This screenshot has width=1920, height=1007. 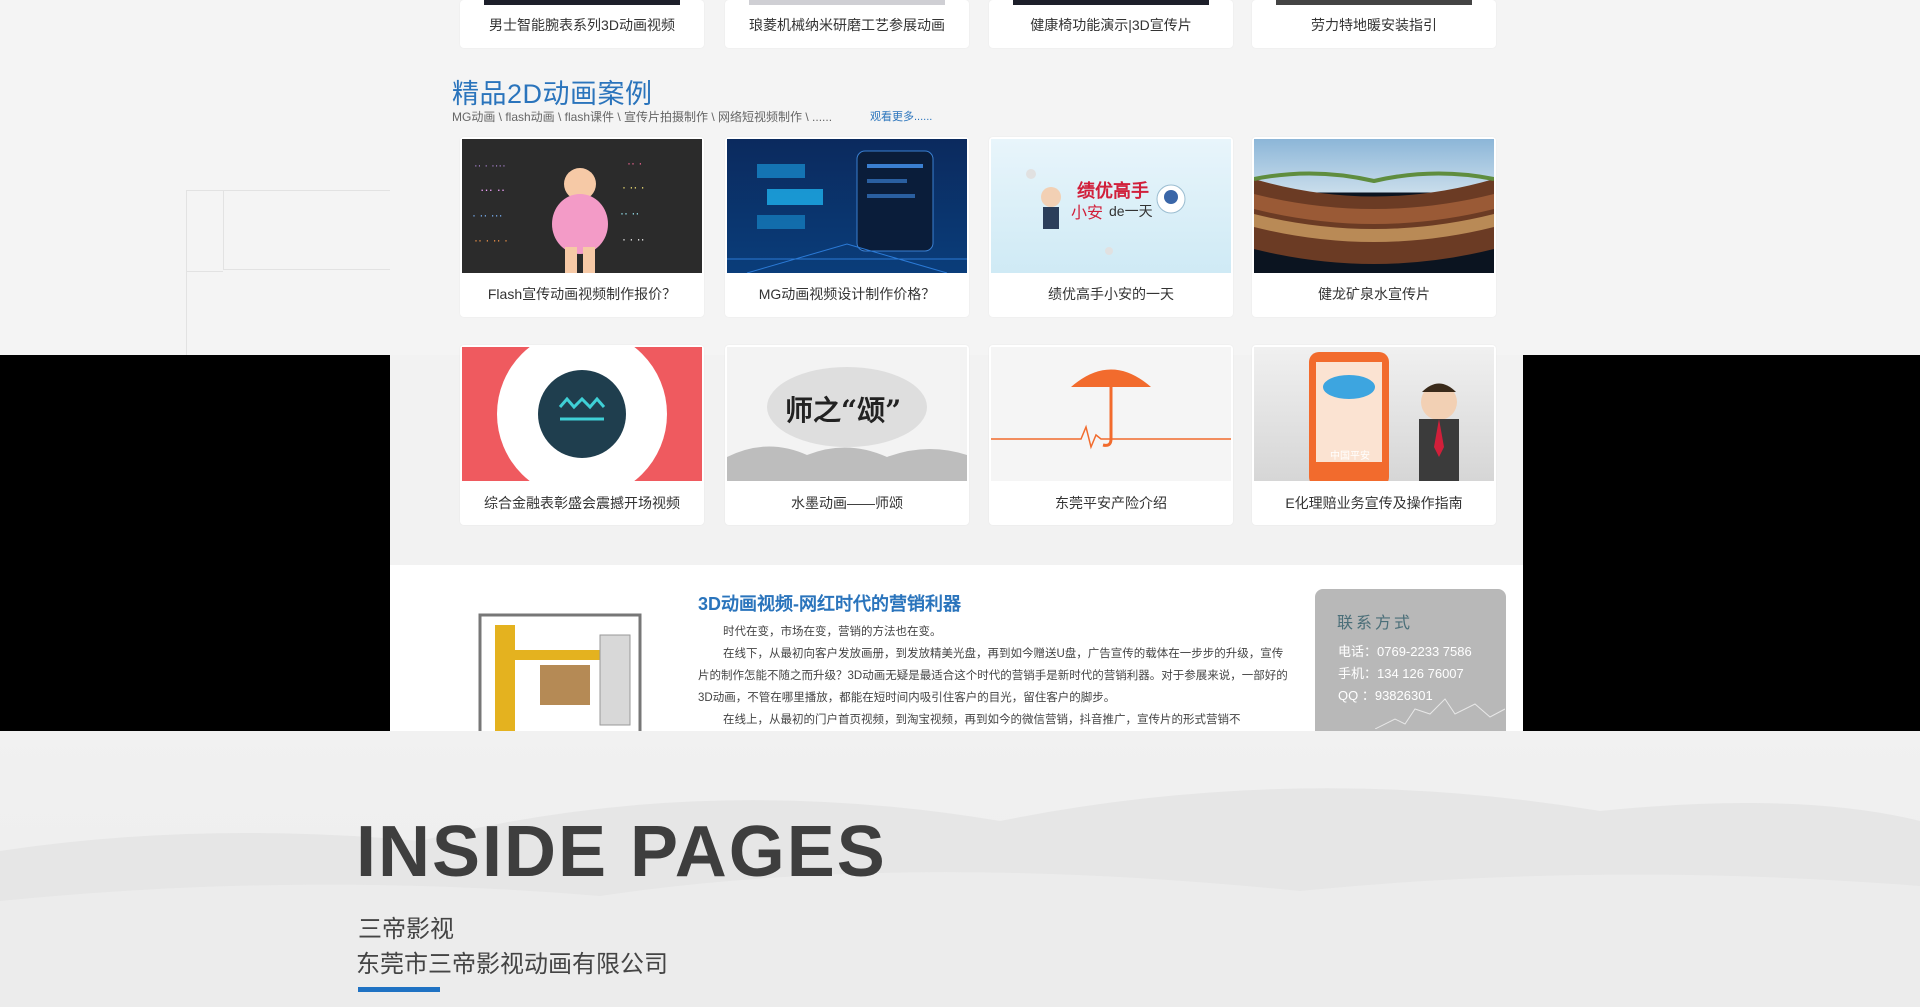 What do you see at coordinates (512, 964) in the screenshot?
I see `company-full-name: 东莞市三帝影视动画有限公司` at bounding box center [512, 964].